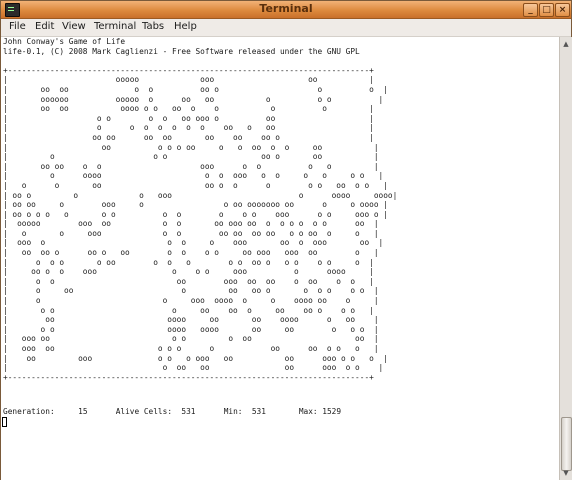 Image resolution: width=572 pixels, height=480 pixels. Describe the element at coordinates (185, 26) in the screenshot. I see `menu-help: Help` at that location.